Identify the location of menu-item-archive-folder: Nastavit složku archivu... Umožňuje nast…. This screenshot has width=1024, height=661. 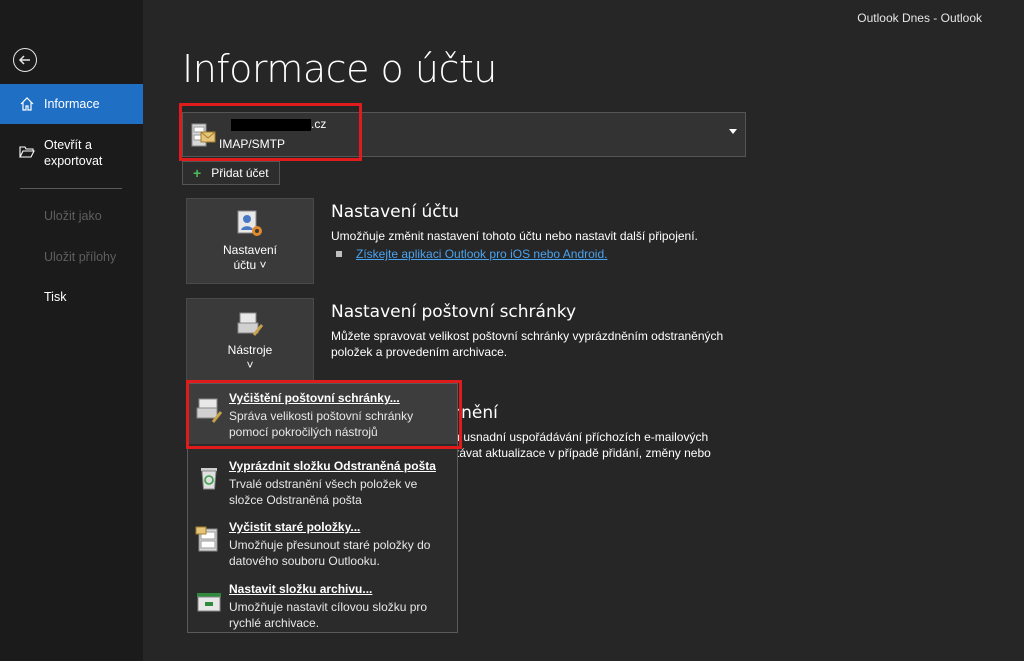
(322, 605).